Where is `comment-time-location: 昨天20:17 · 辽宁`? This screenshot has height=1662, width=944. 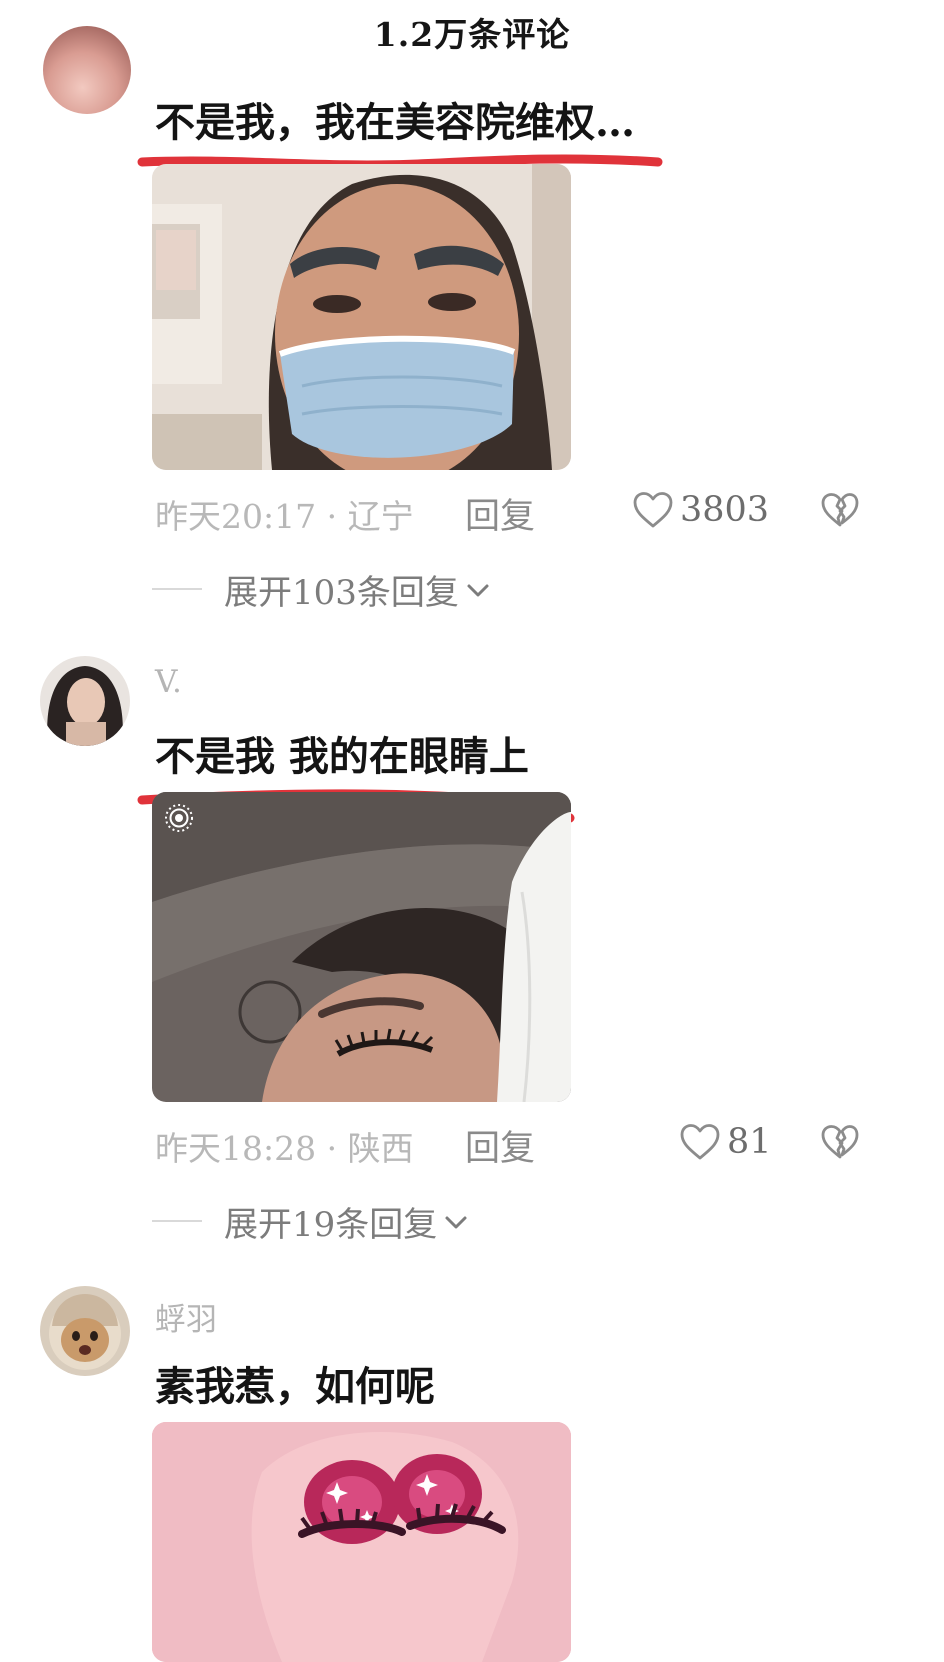 comment-time-location: 昨天20:17 · 辽宁 is located at coordinates (284, 516).